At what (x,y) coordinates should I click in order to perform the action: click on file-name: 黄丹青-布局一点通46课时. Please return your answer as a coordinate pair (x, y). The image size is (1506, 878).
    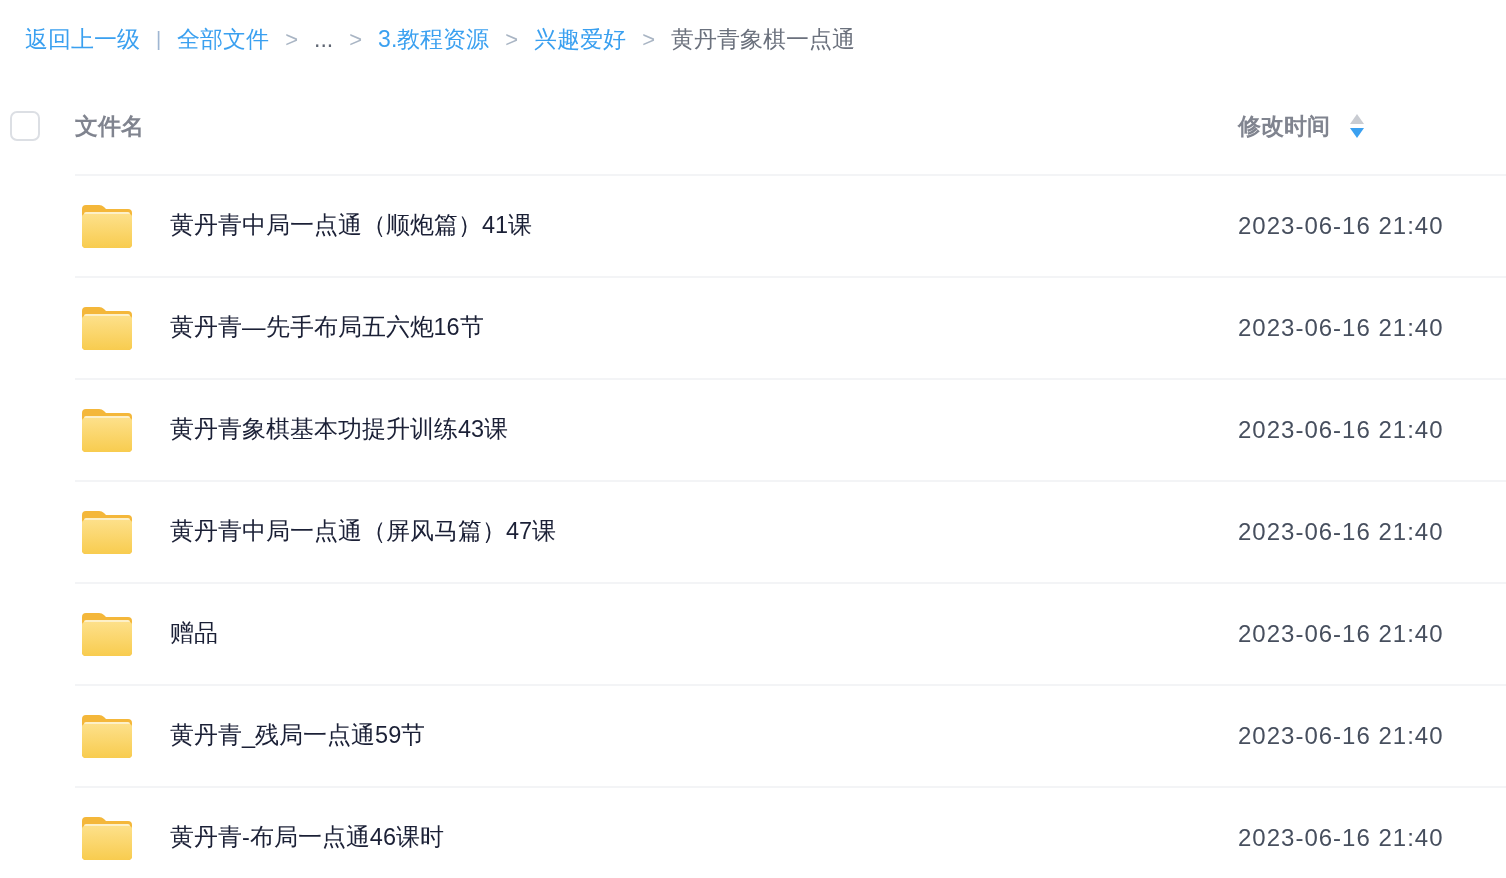
    Looking at the image, I should click on (307, 838).